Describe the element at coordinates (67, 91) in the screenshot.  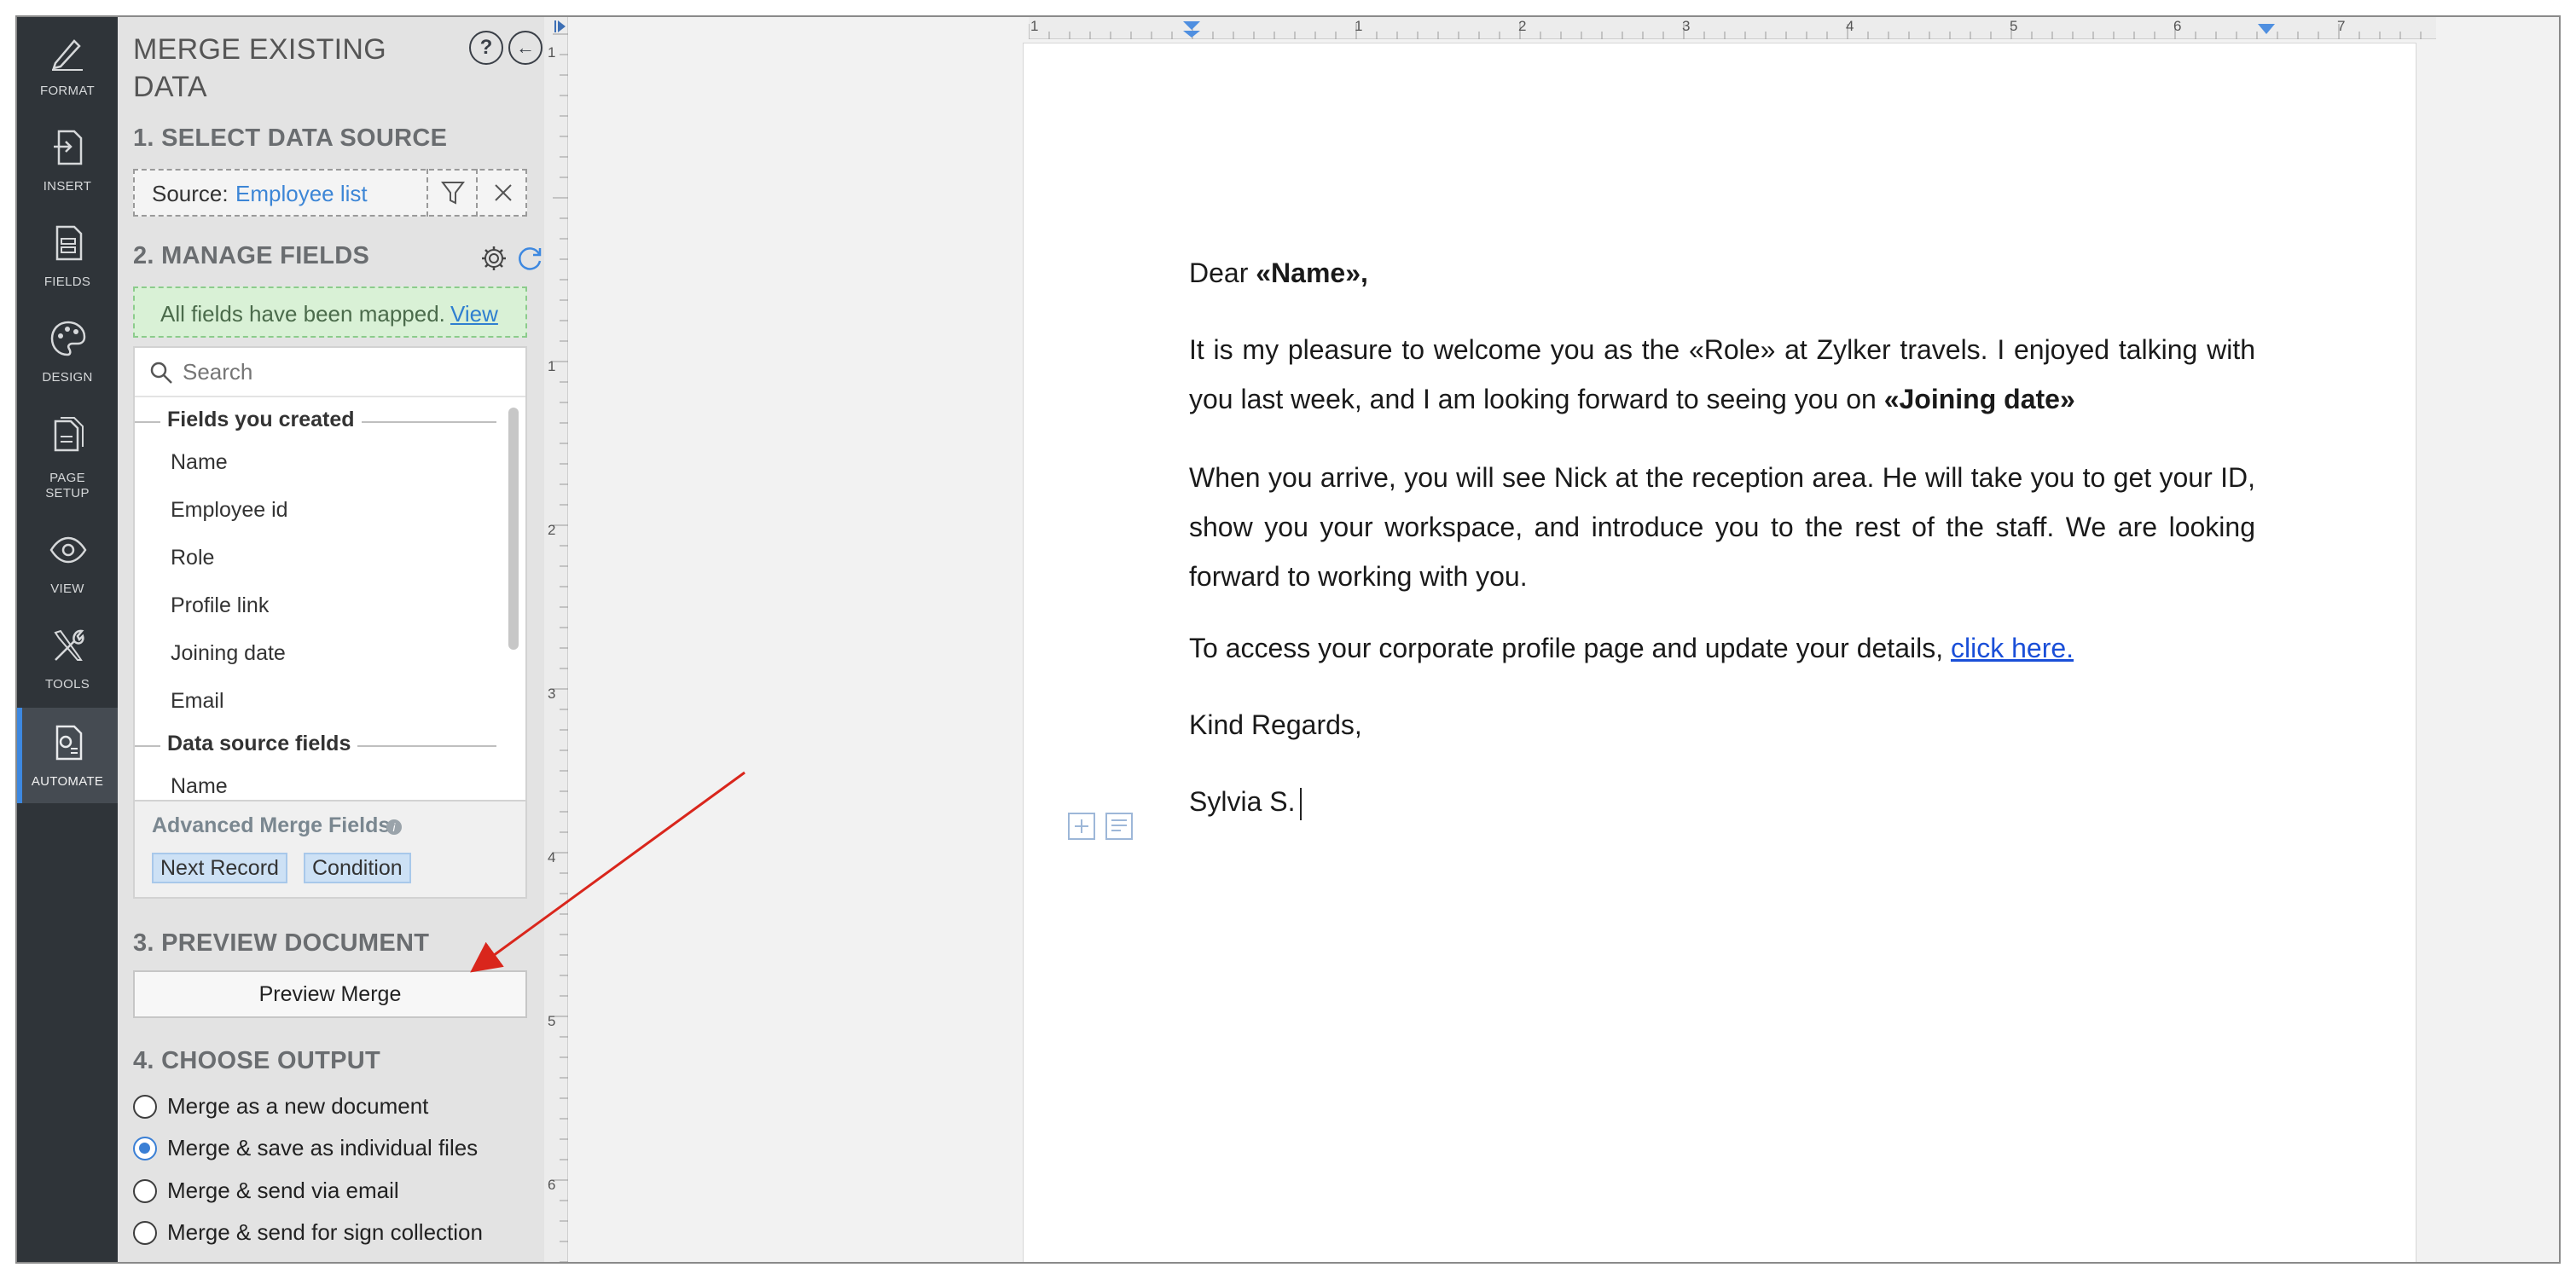
I see `rail-format-label: FORMAT` at that location.